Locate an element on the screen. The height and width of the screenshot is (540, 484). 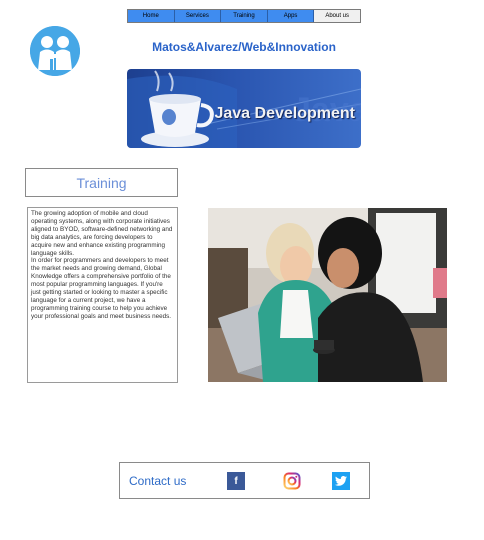
nav-apps: Apps is located at coordinates (291, 16).